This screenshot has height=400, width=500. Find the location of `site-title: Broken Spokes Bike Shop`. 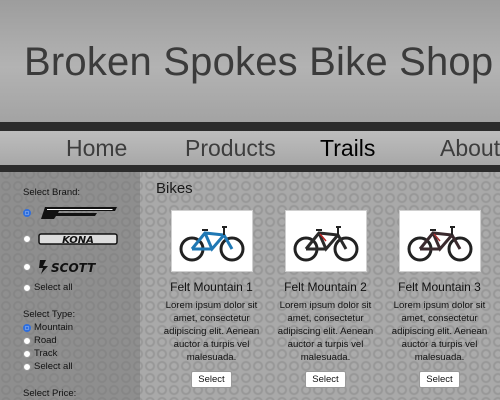

site-title: Broken Spokes Bike Shop is located at coordinates (259, 62).